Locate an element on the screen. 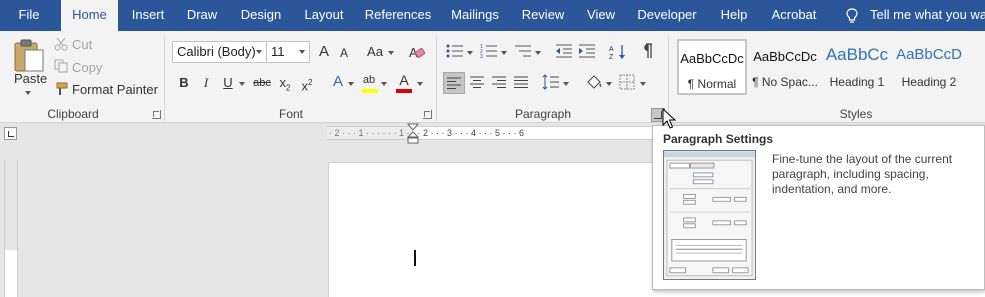  font-launcher-icon is located at coordinates (427, 114).